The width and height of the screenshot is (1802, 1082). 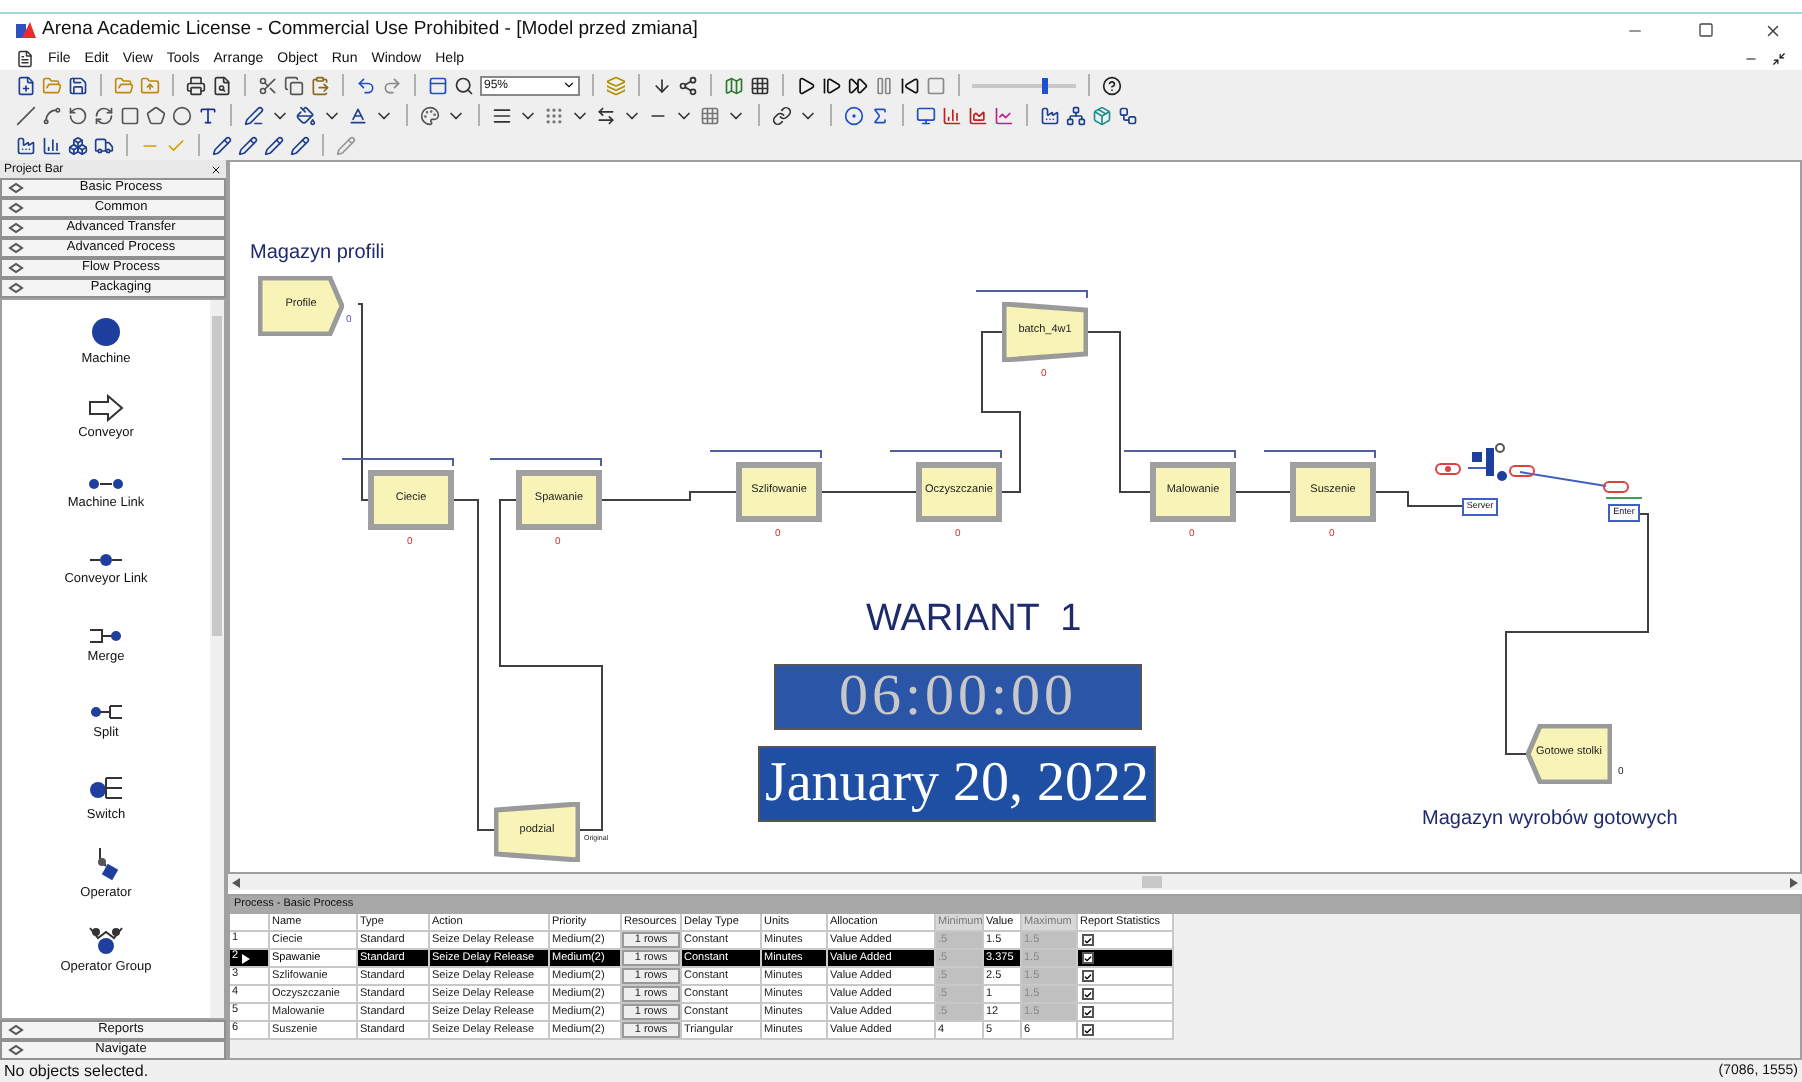 I want to click on redo-icon, so click(x=392, y=85).